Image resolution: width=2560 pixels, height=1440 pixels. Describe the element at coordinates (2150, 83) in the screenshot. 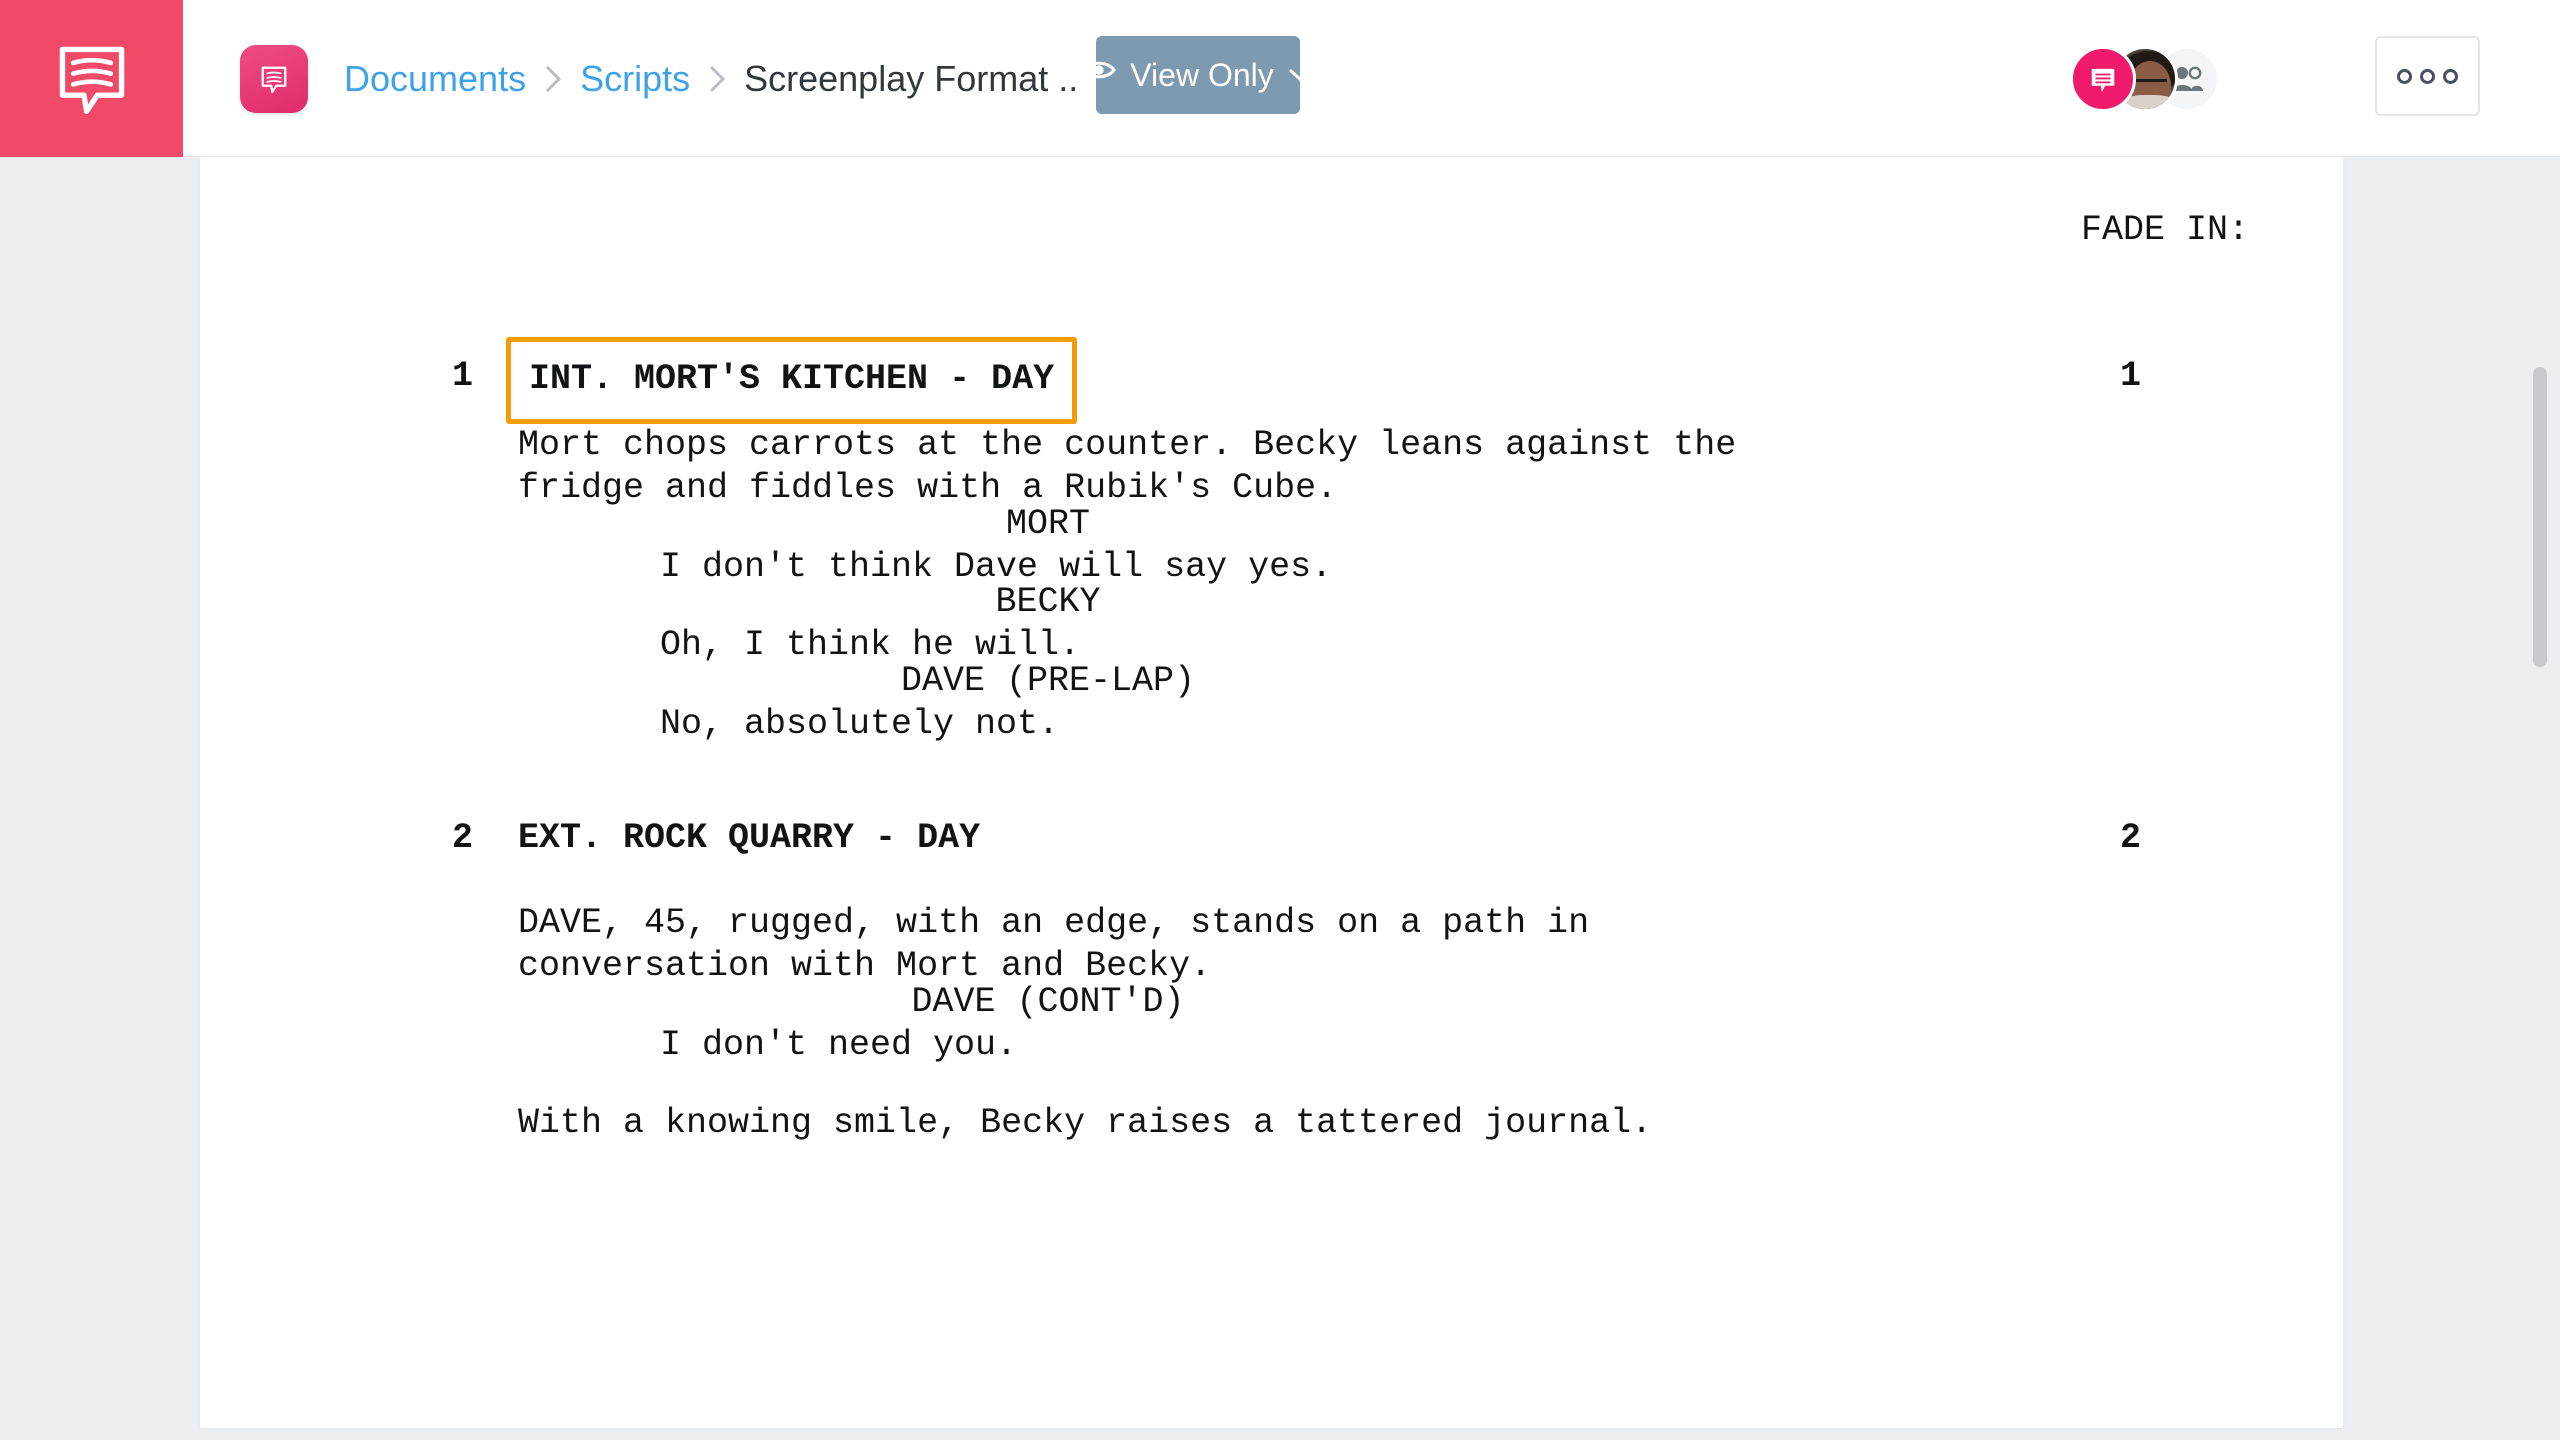

I see `avatar-glasses` at that location.